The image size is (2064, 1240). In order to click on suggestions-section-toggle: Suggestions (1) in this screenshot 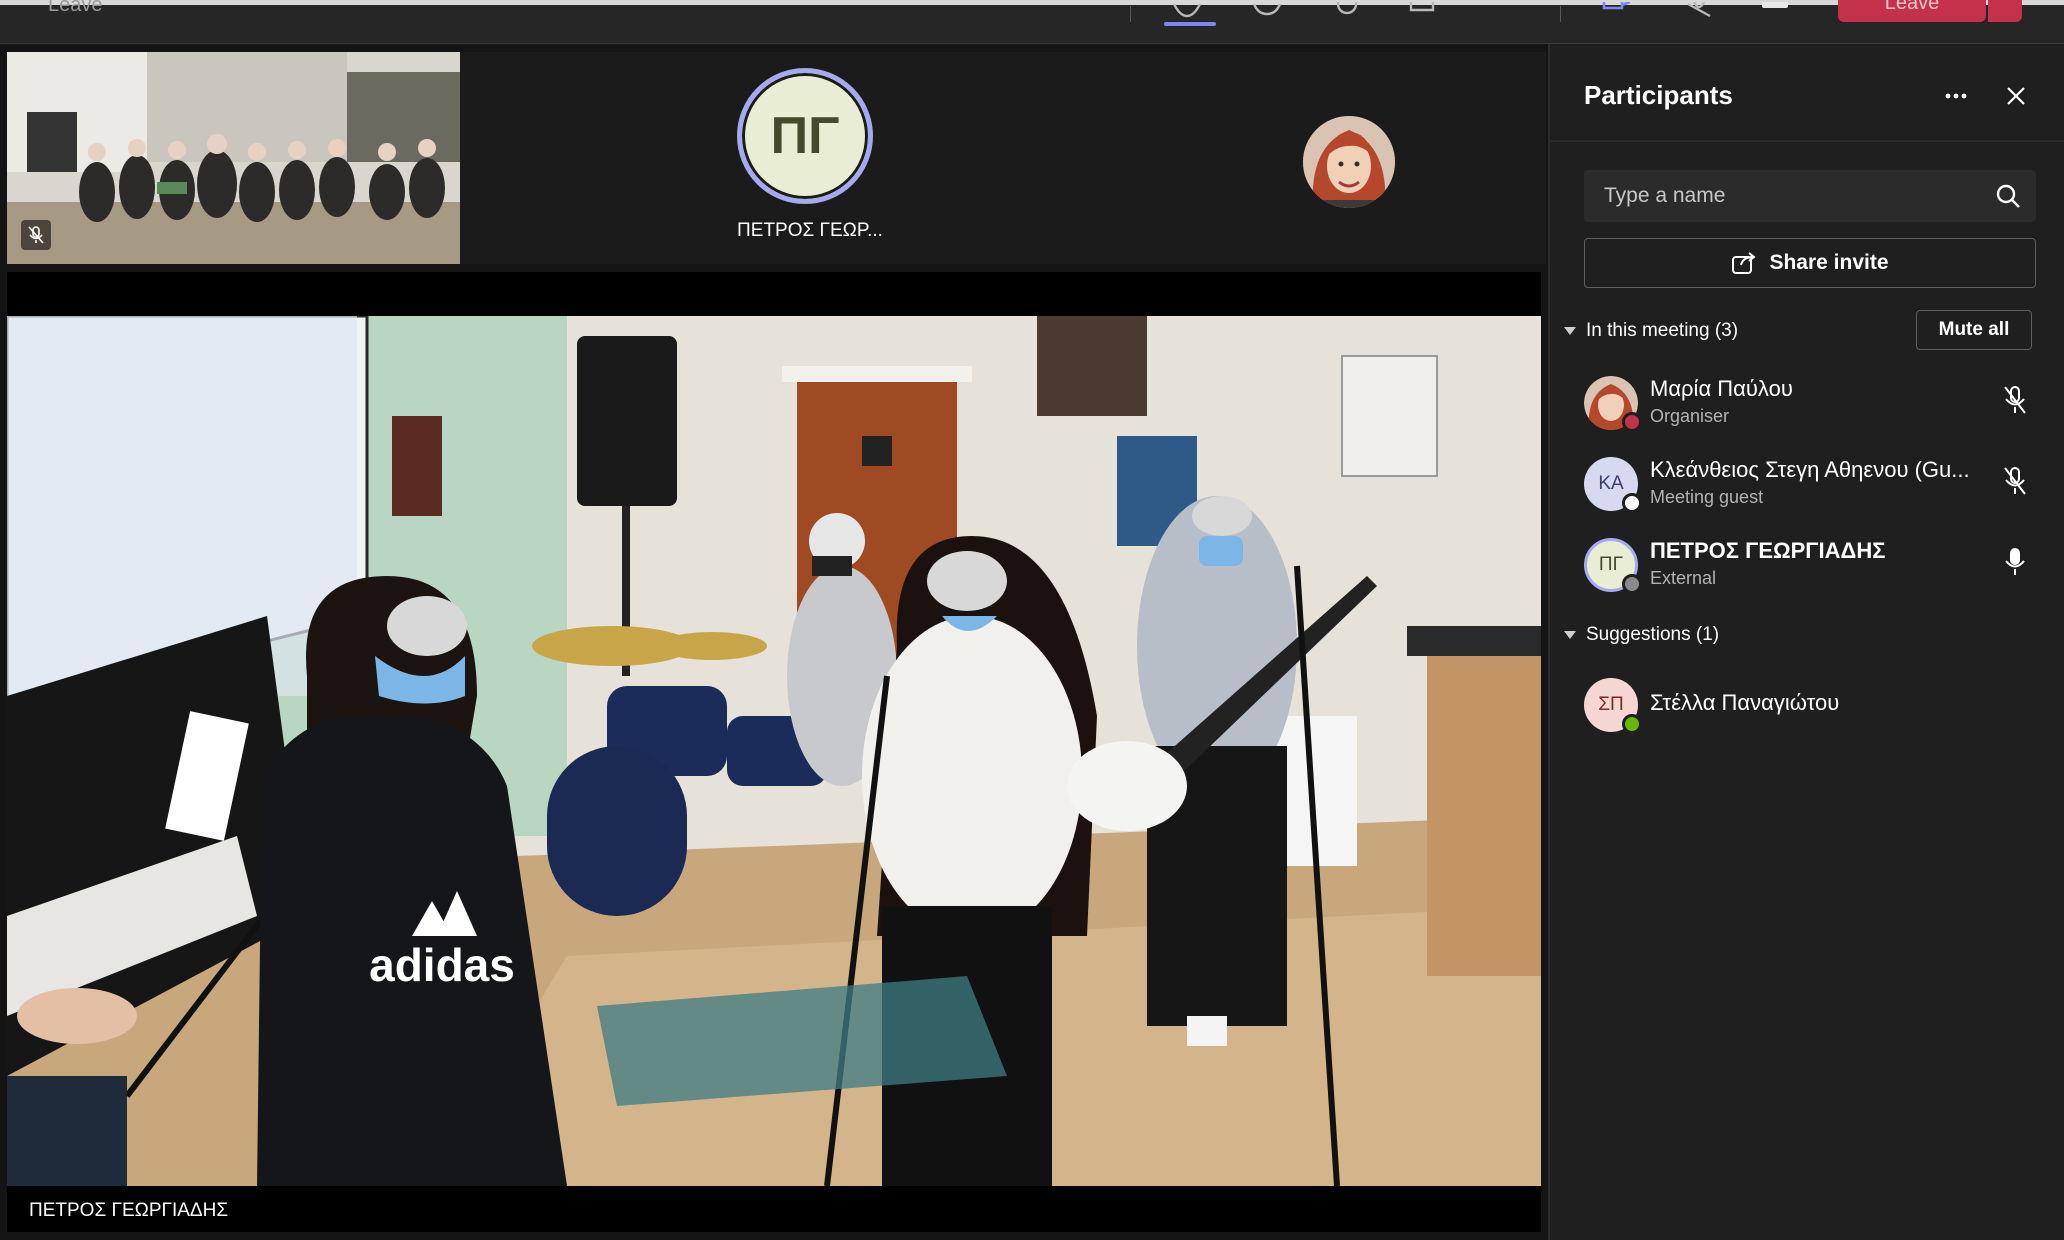, I will do `click(1641, 635)`.